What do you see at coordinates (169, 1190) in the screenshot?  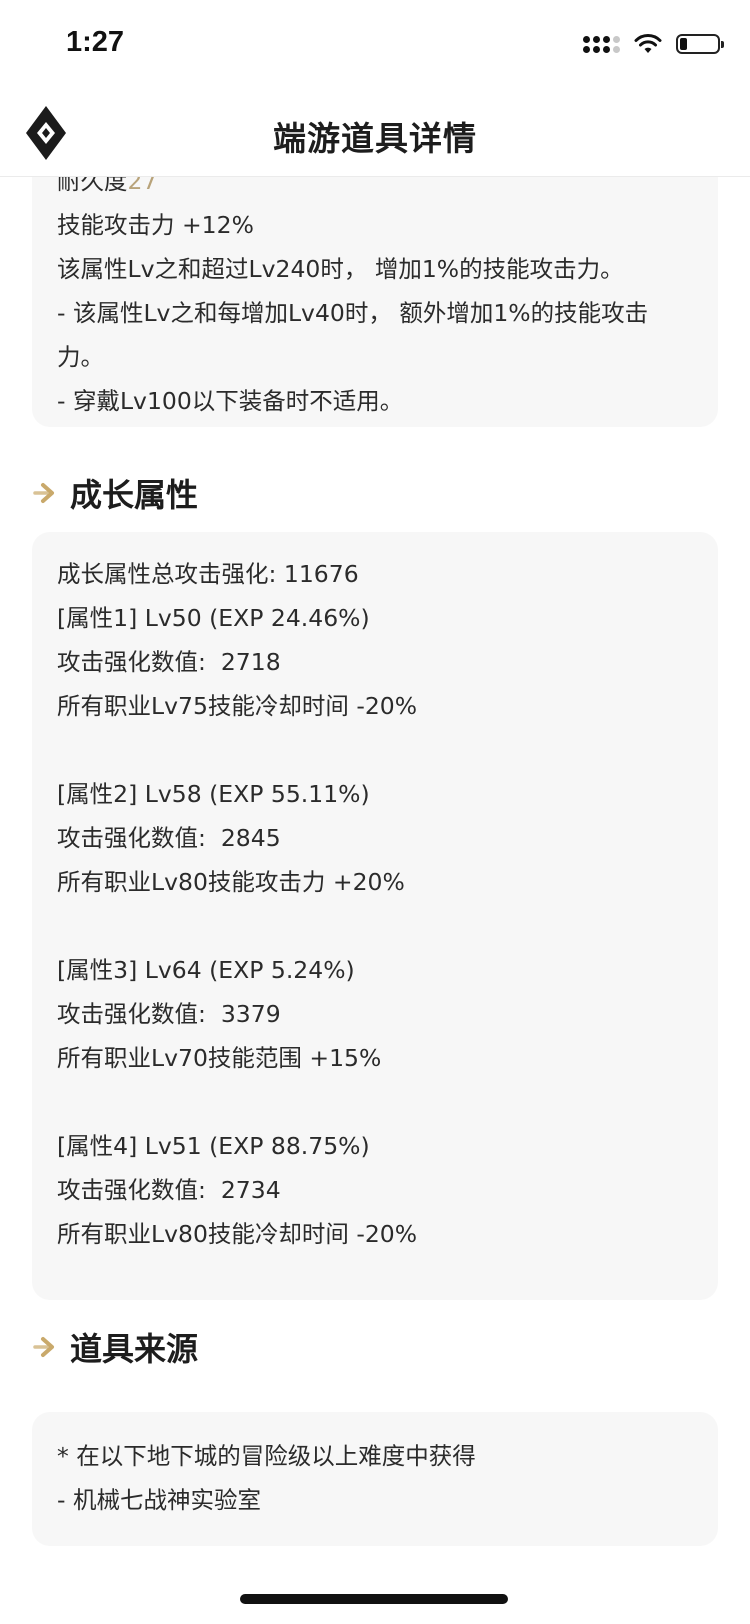 I see `attribute-value: 攻击强化数值: 2734` at bounding box center [169, 1190].